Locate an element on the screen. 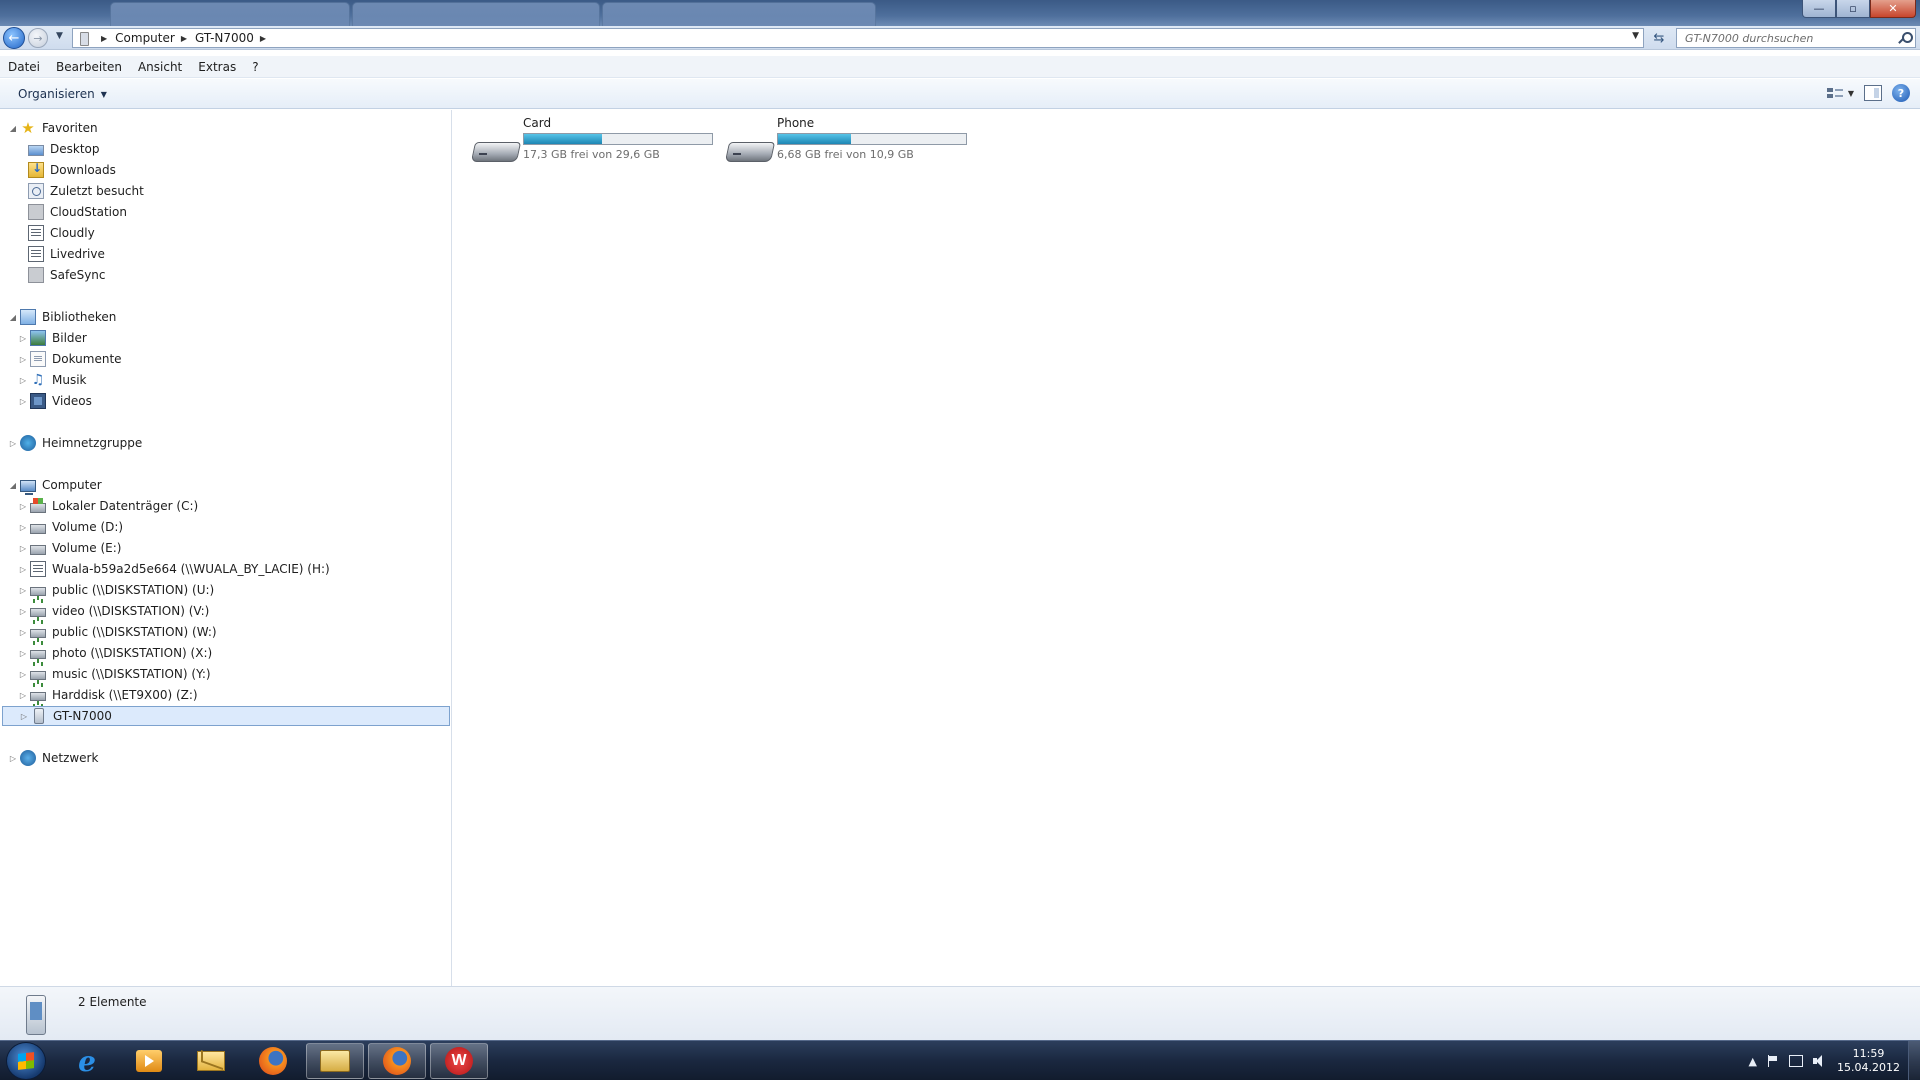 The width and height of the screenshot is (1920, 1080). tree-item-drive-y: ▷ music (\\DISKSTATION) (Y:) is located at coordinates (114, 674).